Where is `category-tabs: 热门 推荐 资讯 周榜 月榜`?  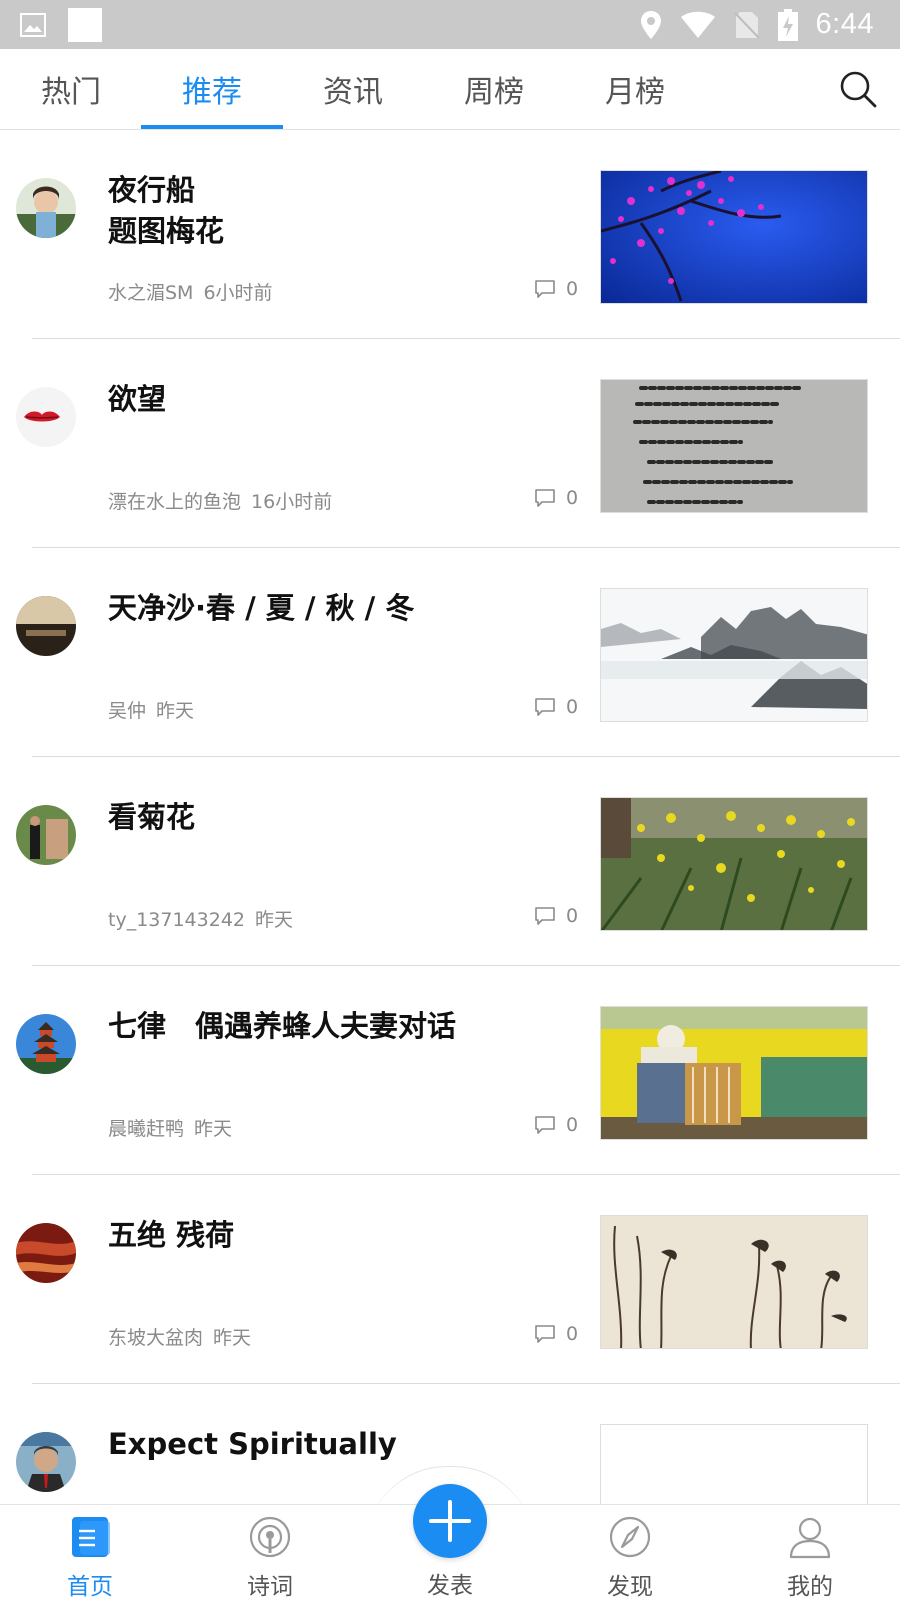 category-tabs: 热门 推荐 资讯 周榜 月榜 is located at coordinates (450, 89).